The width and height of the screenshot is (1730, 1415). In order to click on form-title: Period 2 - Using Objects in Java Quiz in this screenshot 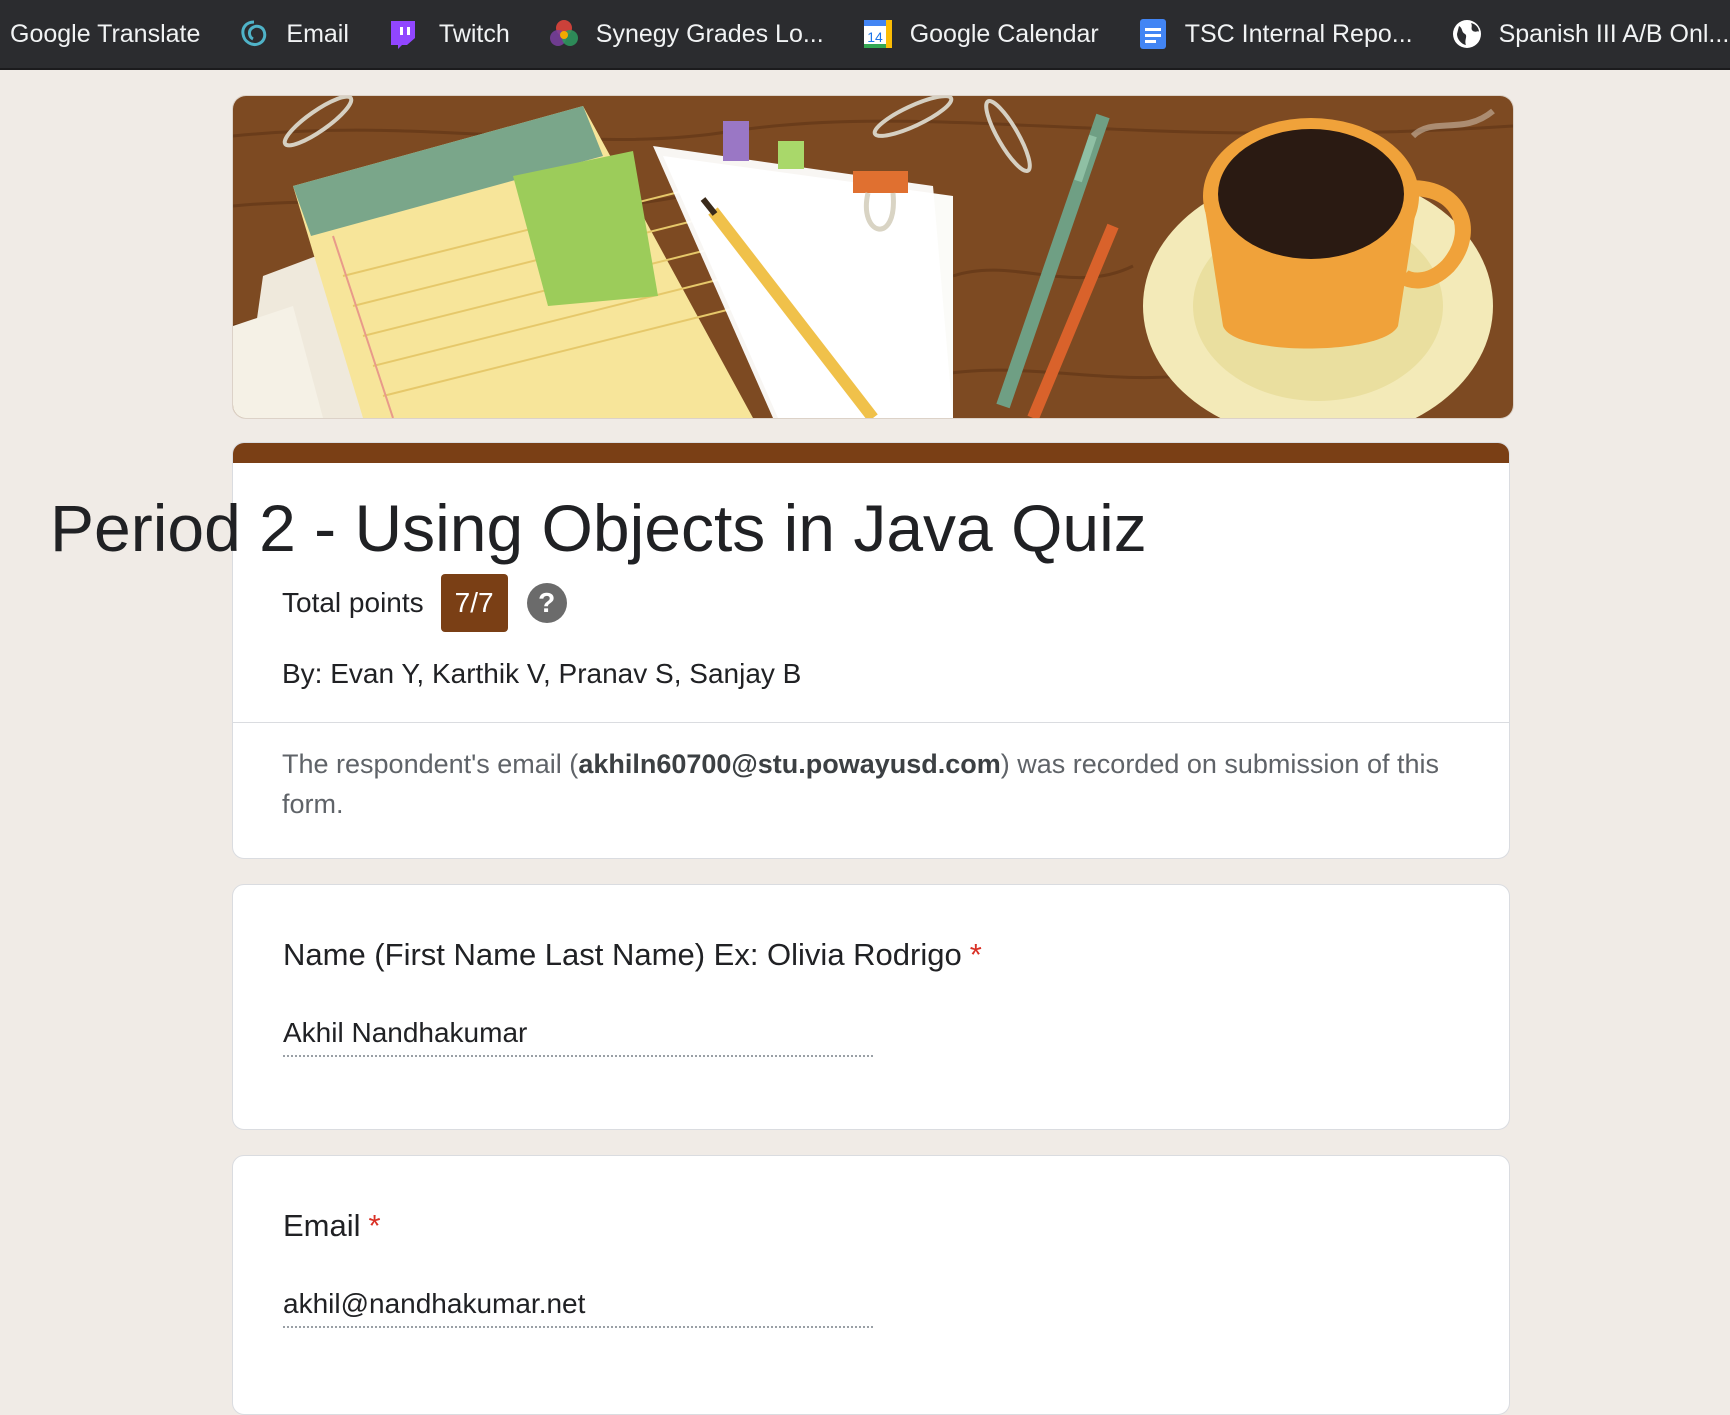, I will do `click(598, 528)`.